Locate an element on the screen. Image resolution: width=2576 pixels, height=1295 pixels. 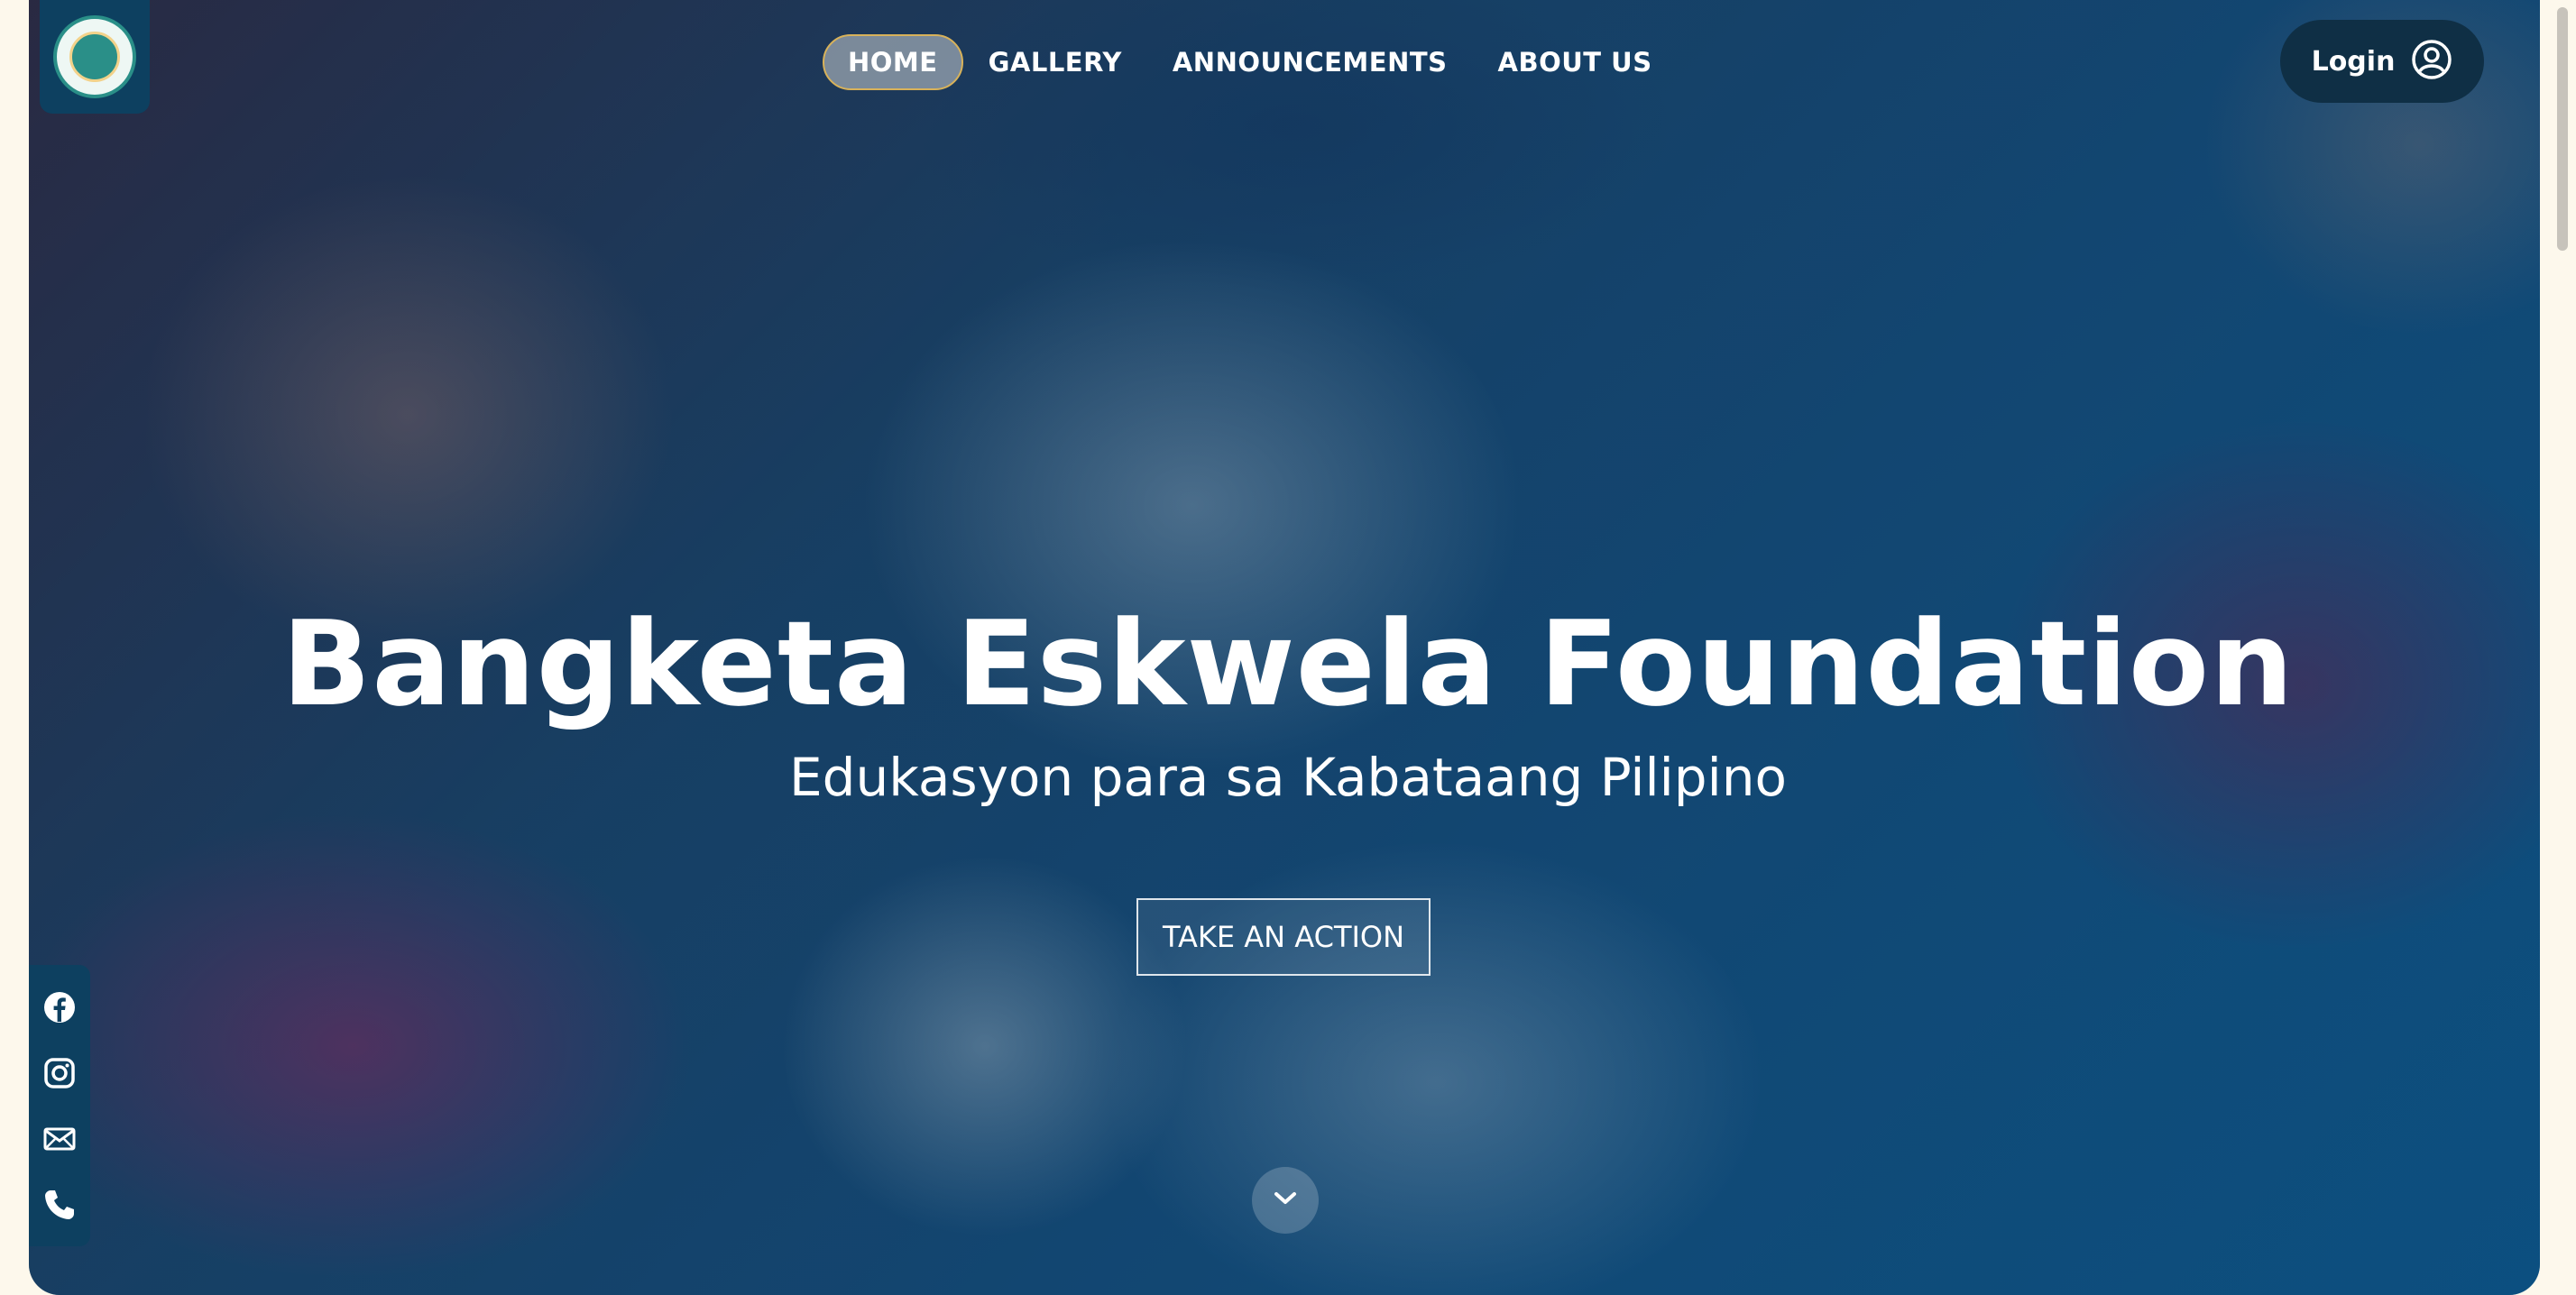
scrollbar-thumb is located at coordinates (2563, 129).